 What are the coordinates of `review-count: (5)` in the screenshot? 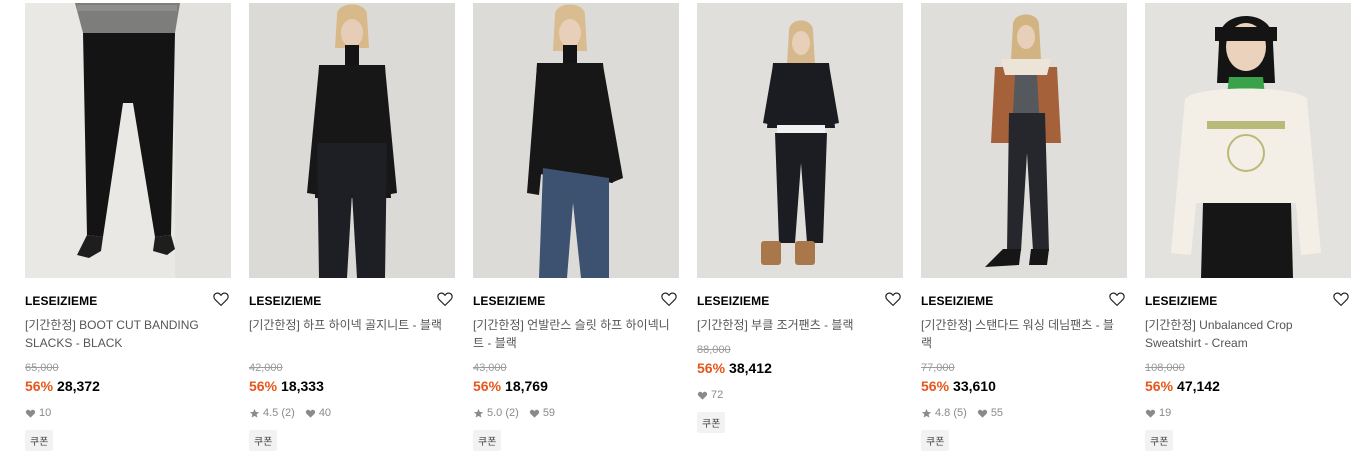 It's located at (960, 413).